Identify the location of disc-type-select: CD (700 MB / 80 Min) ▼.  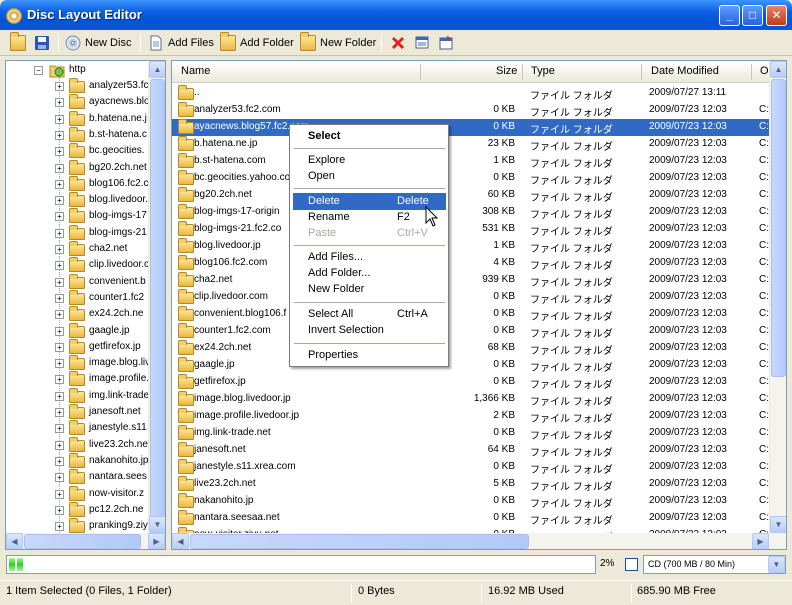
(714, 564).